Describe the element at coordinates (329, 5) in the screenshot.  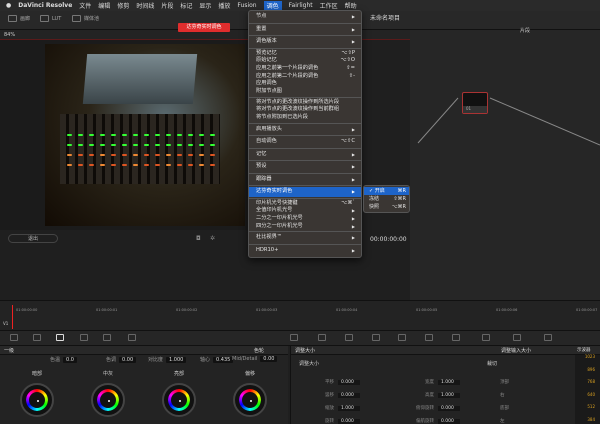
I see `menu-11: 工作区` at that location.